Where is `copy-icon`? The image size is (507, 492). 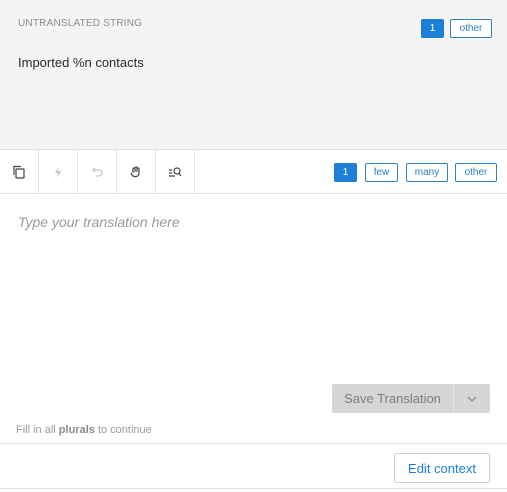 copy-icon is located at coordinates (19, 172).